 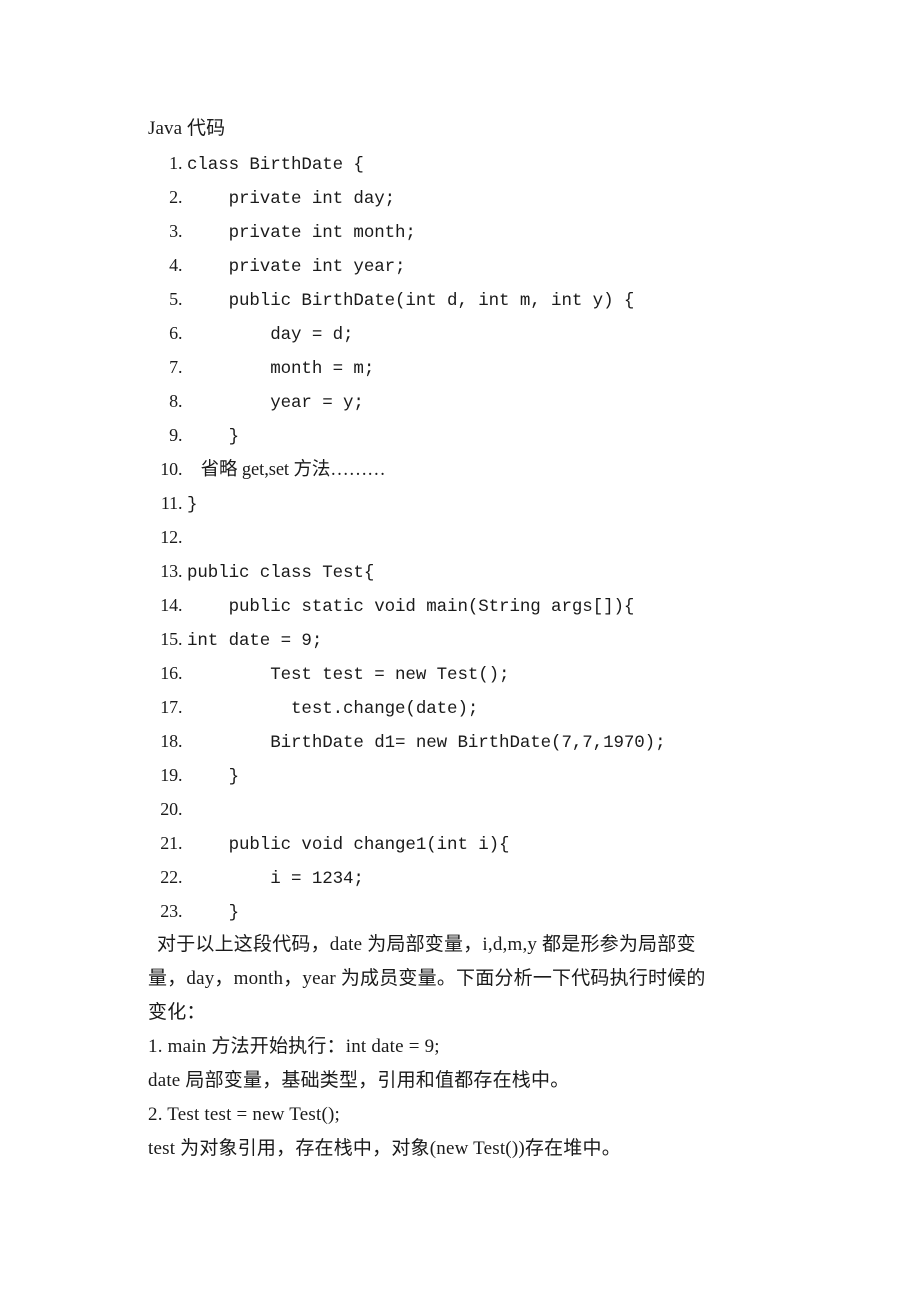 What do you see at coordinates (468, 265) in the screenshot?
I see `code-line: 4. private int year;` at bounding box center [468, 265].